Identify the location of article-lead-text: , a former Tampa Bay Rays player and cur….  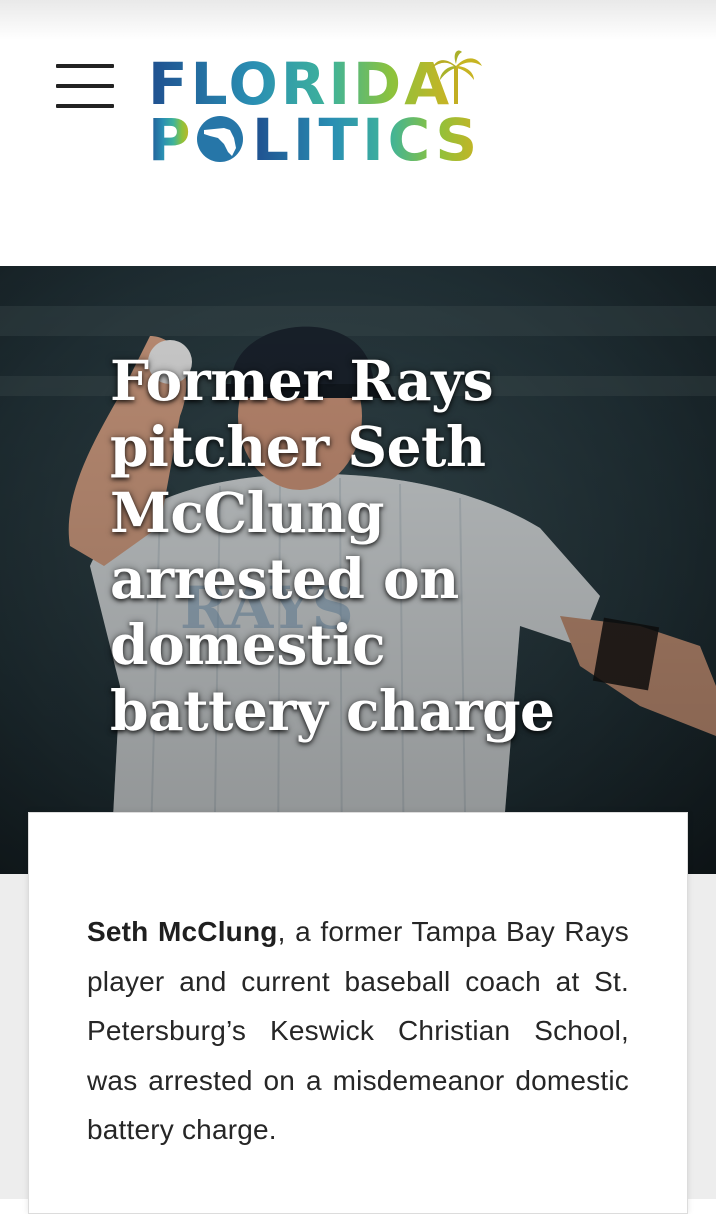
(358, 1030).